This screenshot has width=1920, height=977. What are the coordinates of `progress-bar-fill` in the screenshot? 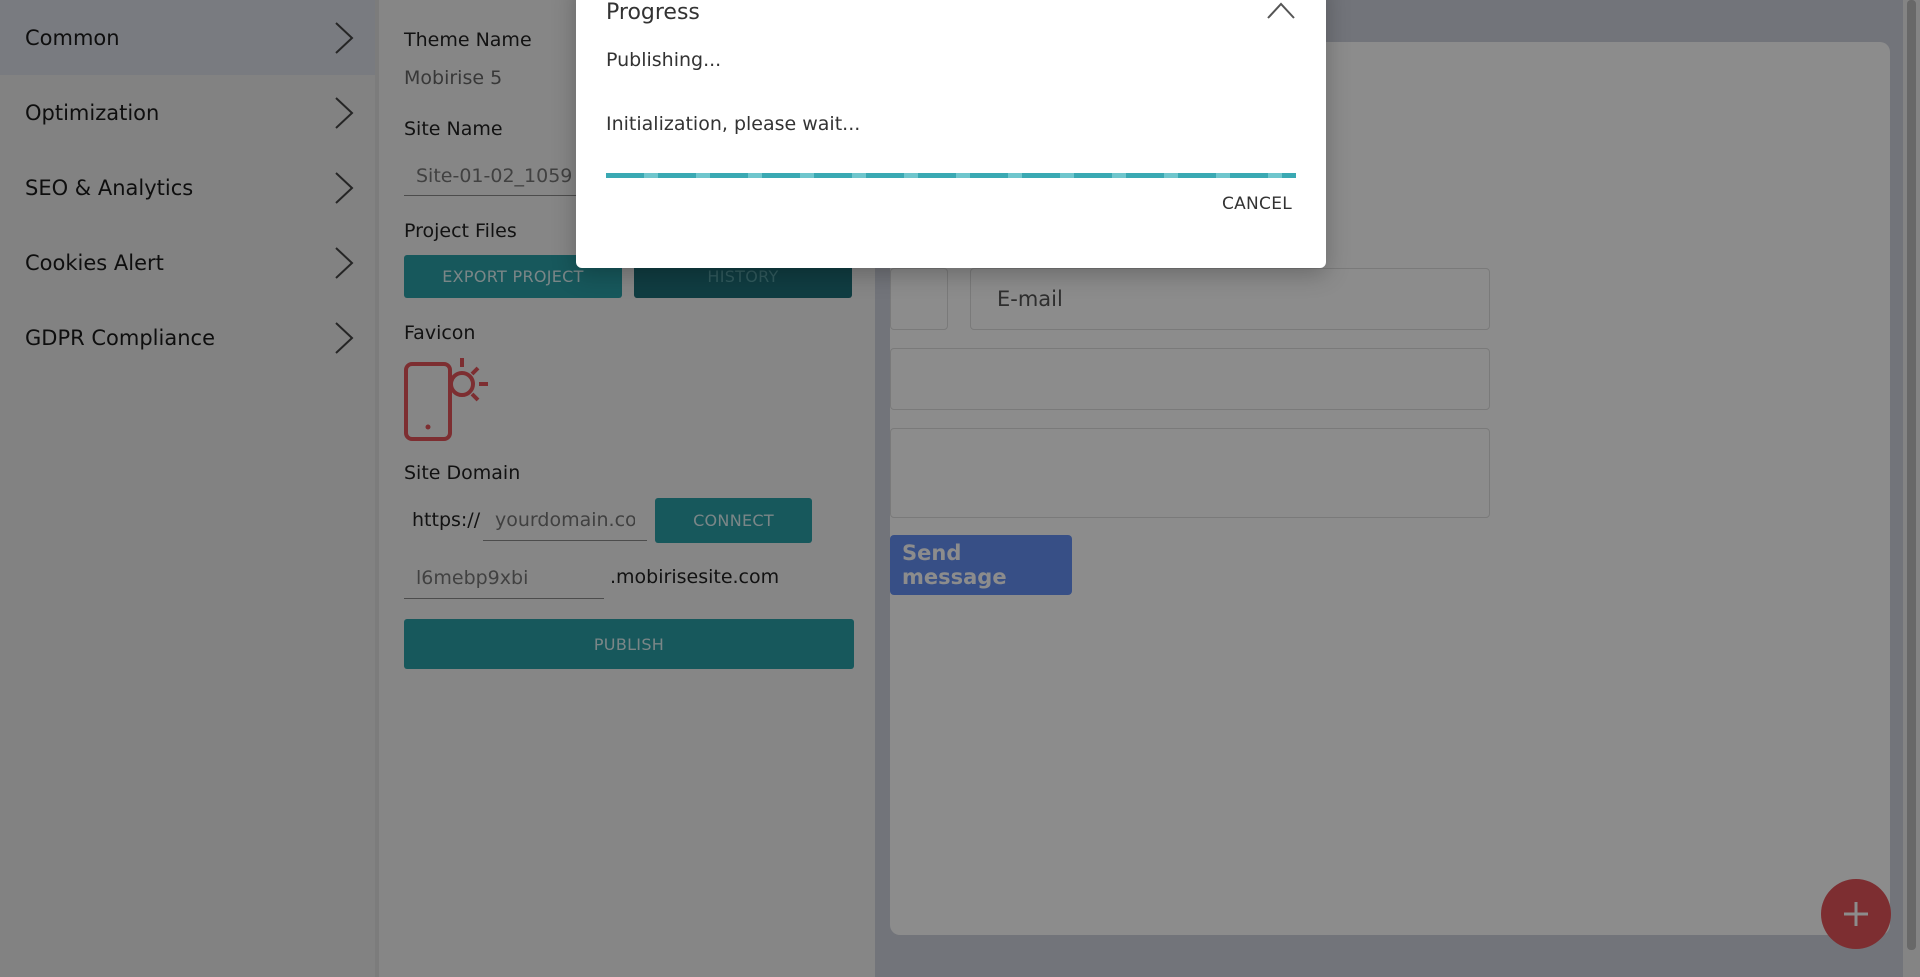 It's located at (951, 175).